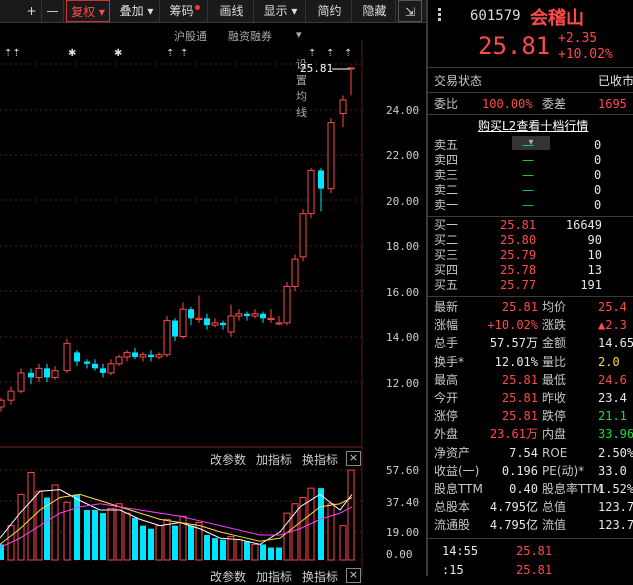 This screenshot has width=633, height=585. What do you see at coordinates (554, 379) in the screenshot?
I see `stat-label: 最低` at bounding box center [554, 379].